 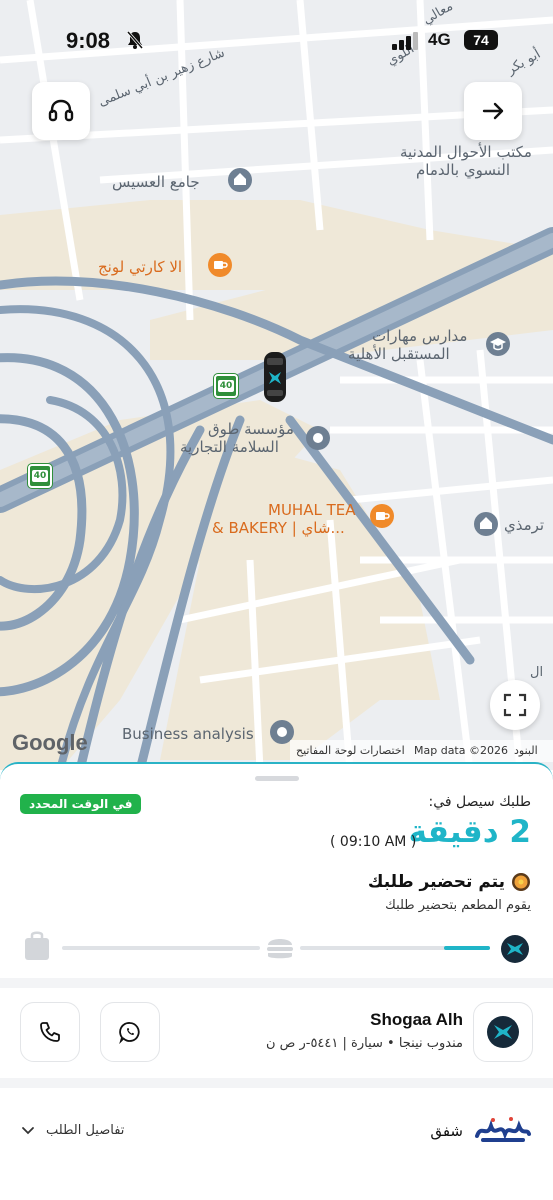 What do you see at coordinates (420, 336) in the screenshot?
I see `map-label-school: مدارس مهارات` at bounding box center [420, 336].